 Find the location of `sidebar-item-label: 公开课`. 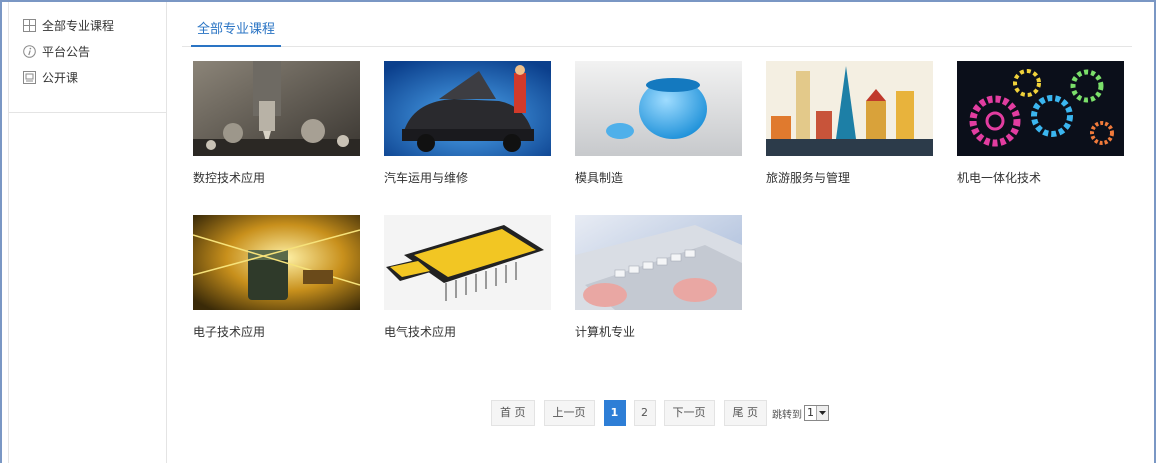

sidebar-item-label: 公开课 is located at coordinates (60, 77).